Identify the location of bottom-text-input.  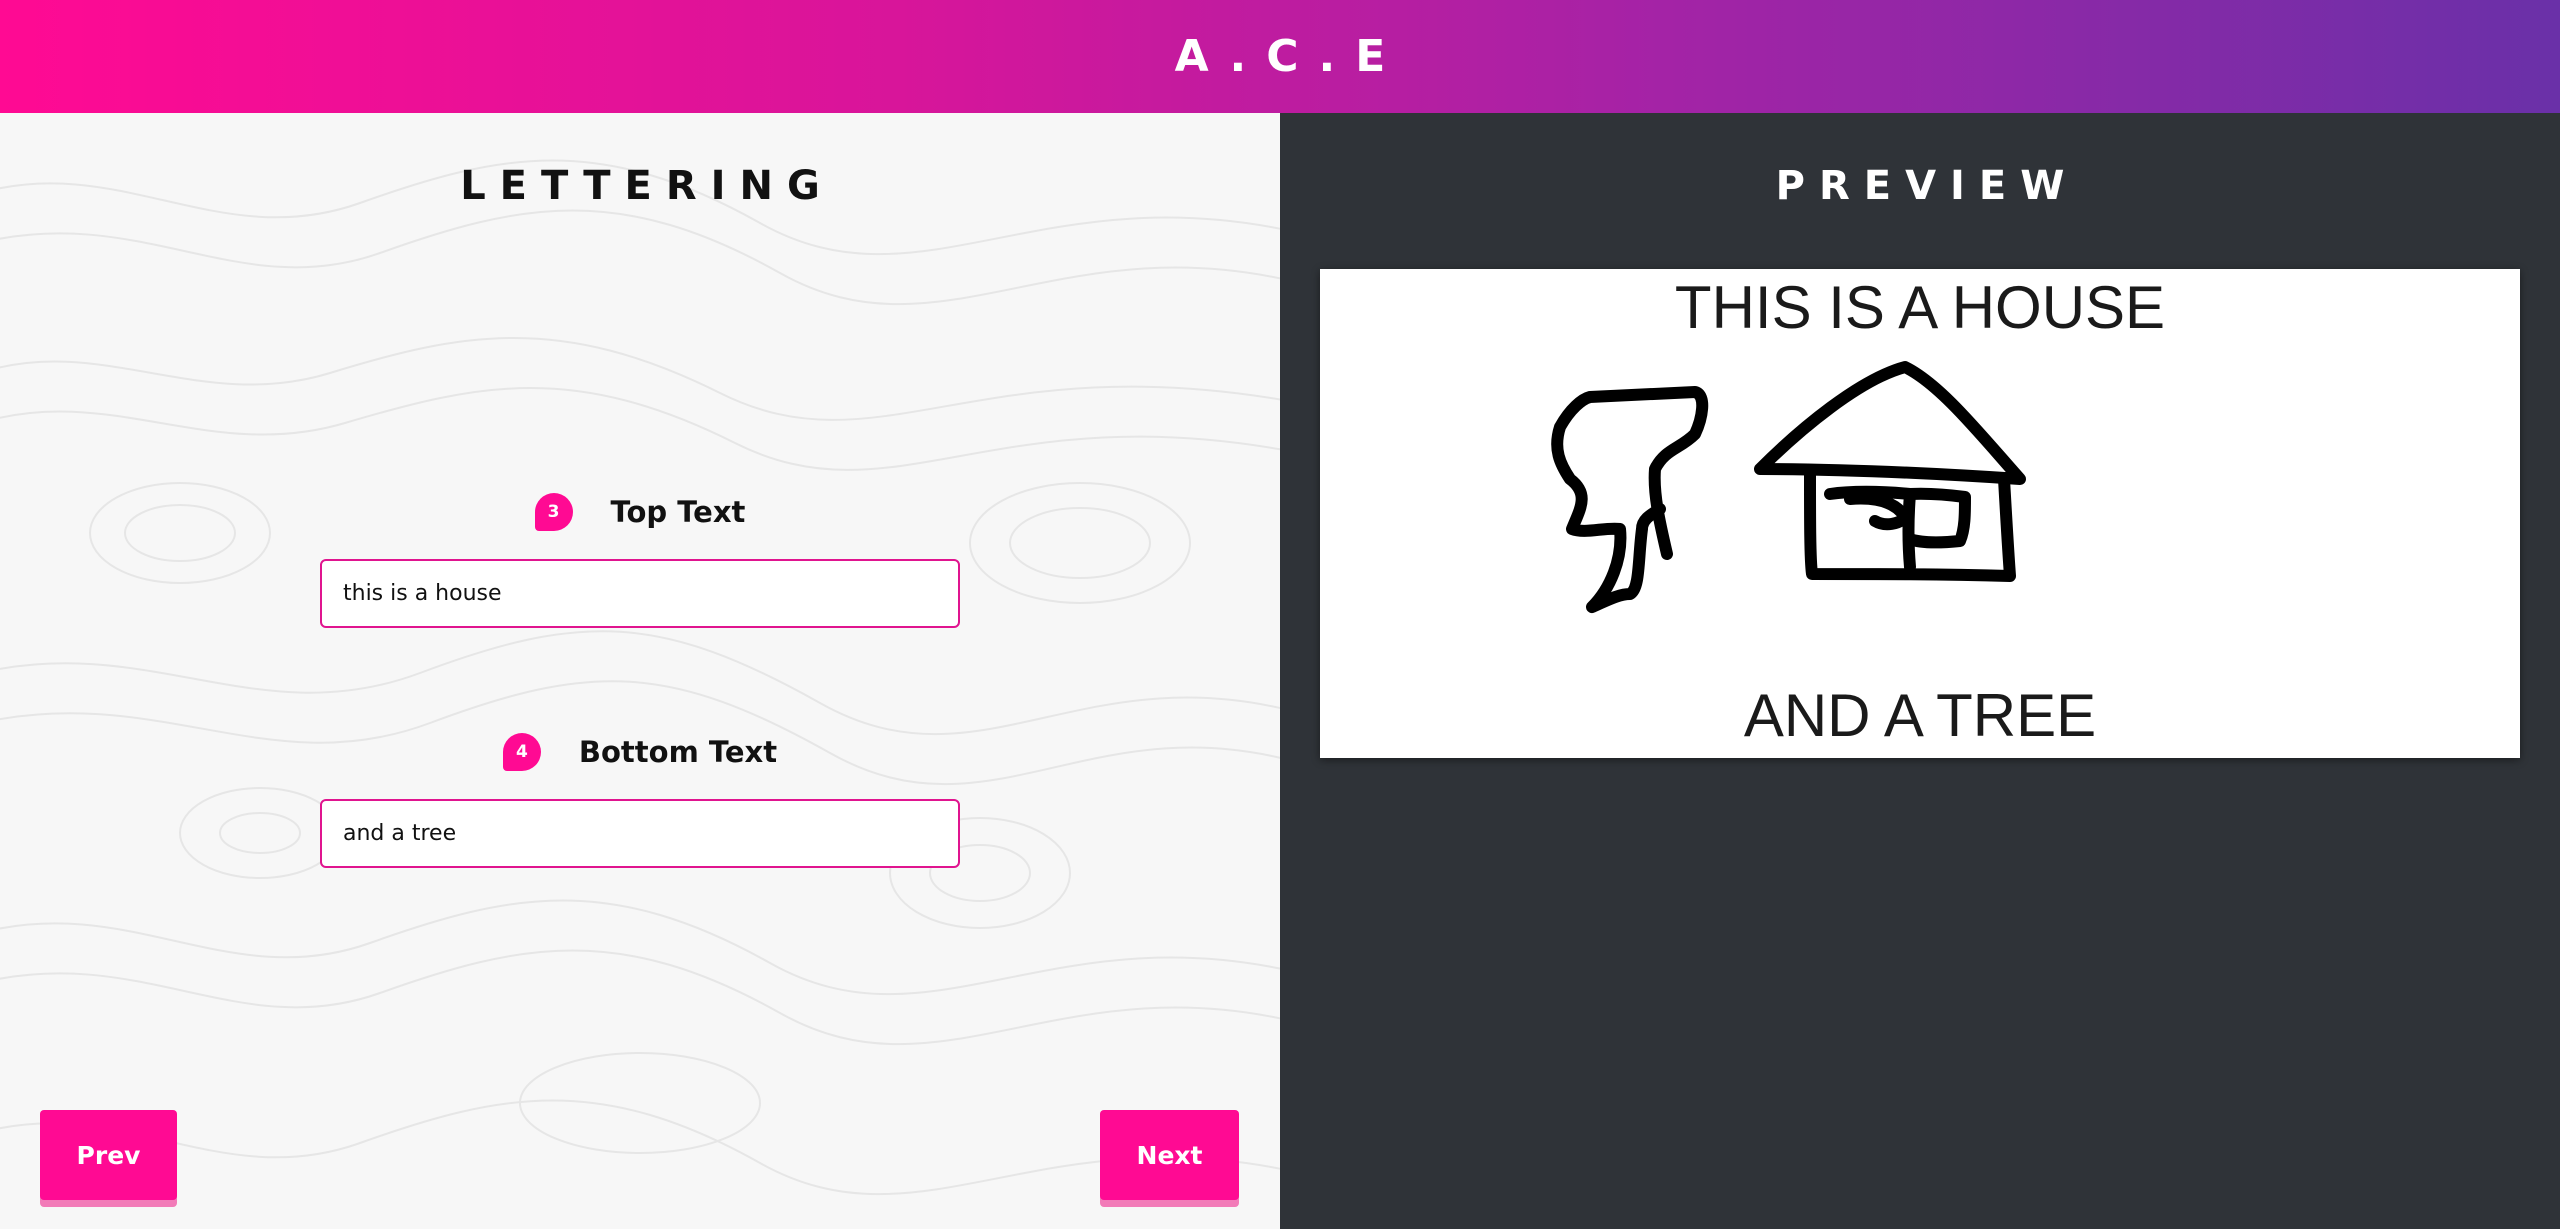
(640, 833).